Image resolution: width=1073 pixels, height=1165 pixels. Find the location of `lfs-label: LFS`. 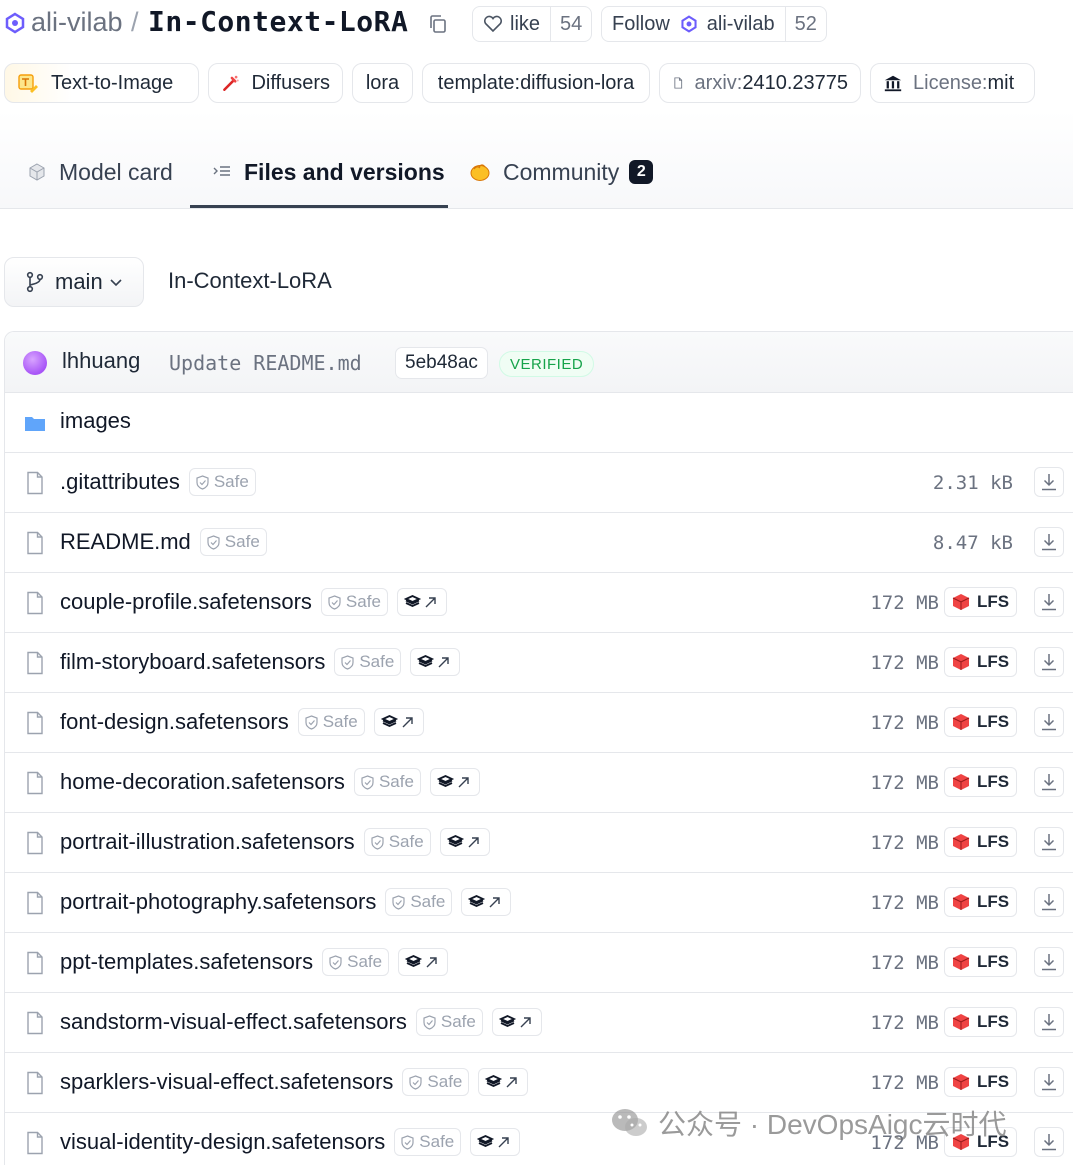

lfs-label: LFS is located at coordinates (993, 961).